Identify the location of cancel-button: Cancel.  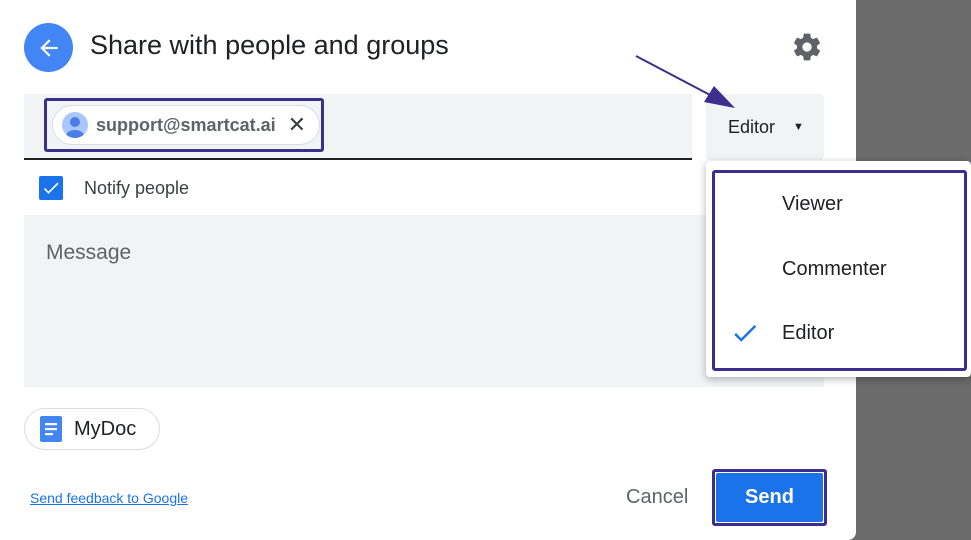
(657, 497).